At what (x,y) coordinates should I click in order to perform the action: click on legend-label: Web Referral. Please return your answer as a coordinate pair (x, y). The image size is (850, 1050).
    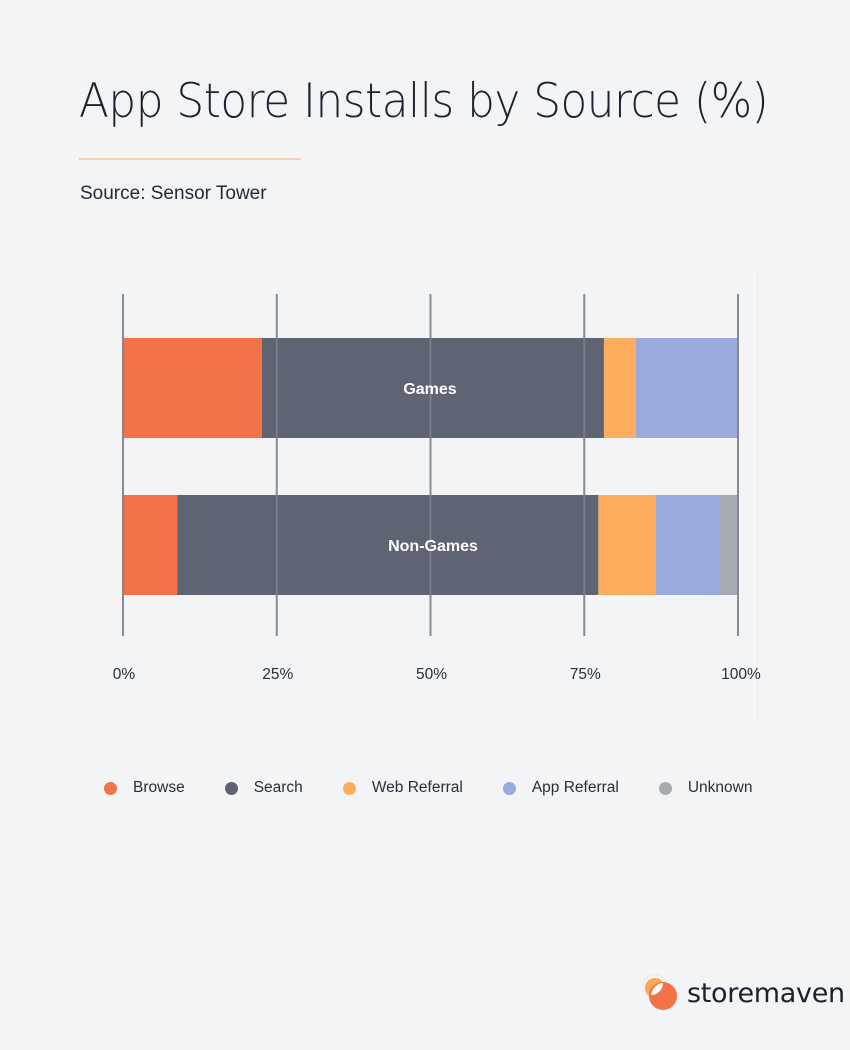
    Looking at the image, I should click on (417, 787).